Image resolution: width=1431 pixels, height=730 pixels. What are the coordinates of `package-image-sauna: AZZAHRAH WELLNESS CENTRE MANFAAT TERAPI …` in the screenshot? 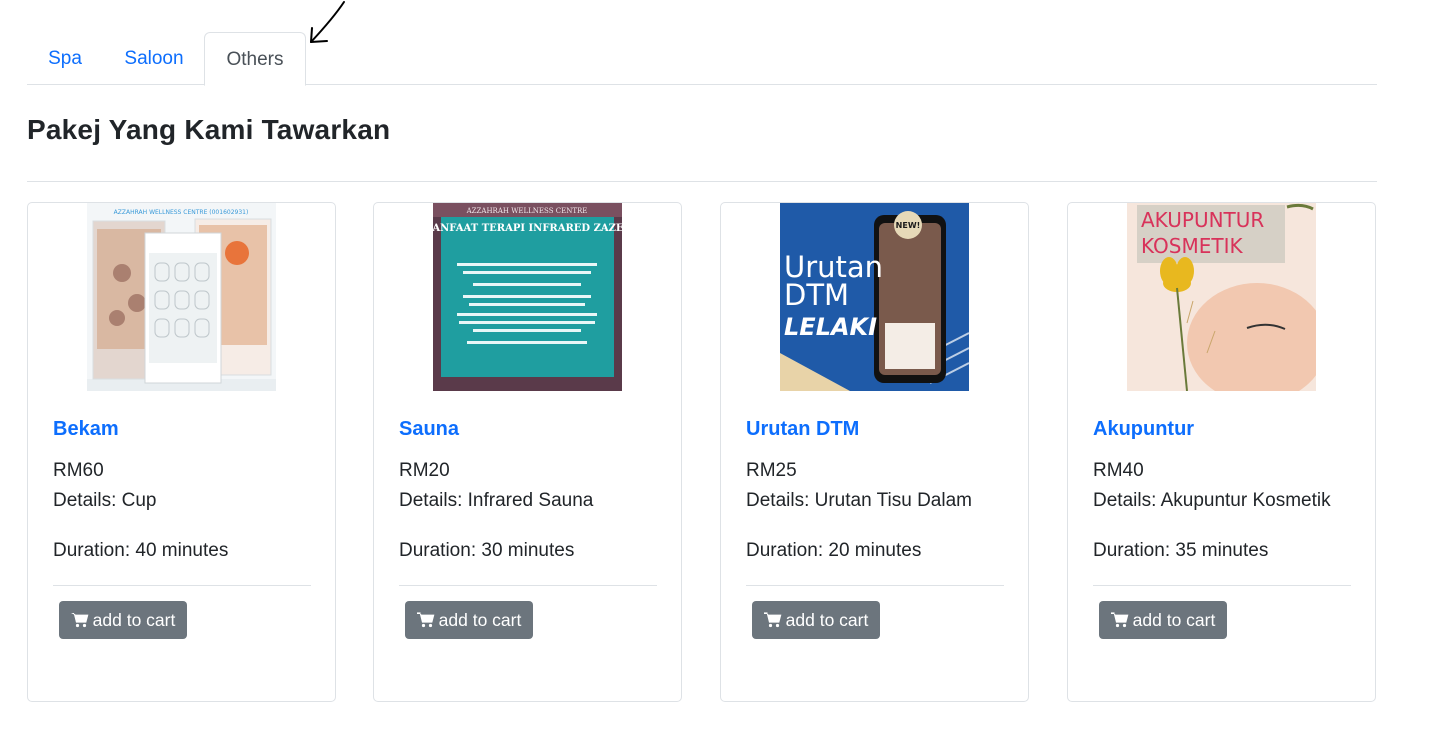 It's located at (527, 297).